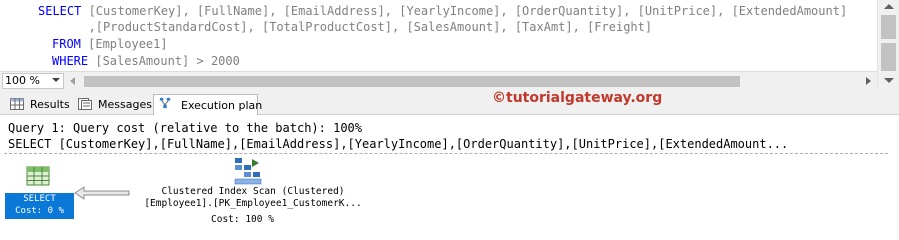  What do you see at coordinates (39, 211) in the screenshot?
I see `select-node-cost: Cost: 0 %` at bounding box center [39, 211].